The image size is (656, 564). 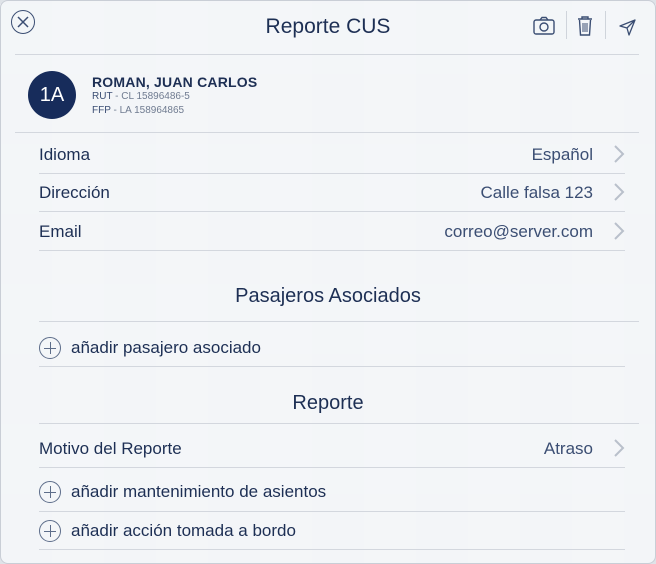 I want to click on passenger-ffp: FFP - LA 158964865, so click(x=138, y=110).